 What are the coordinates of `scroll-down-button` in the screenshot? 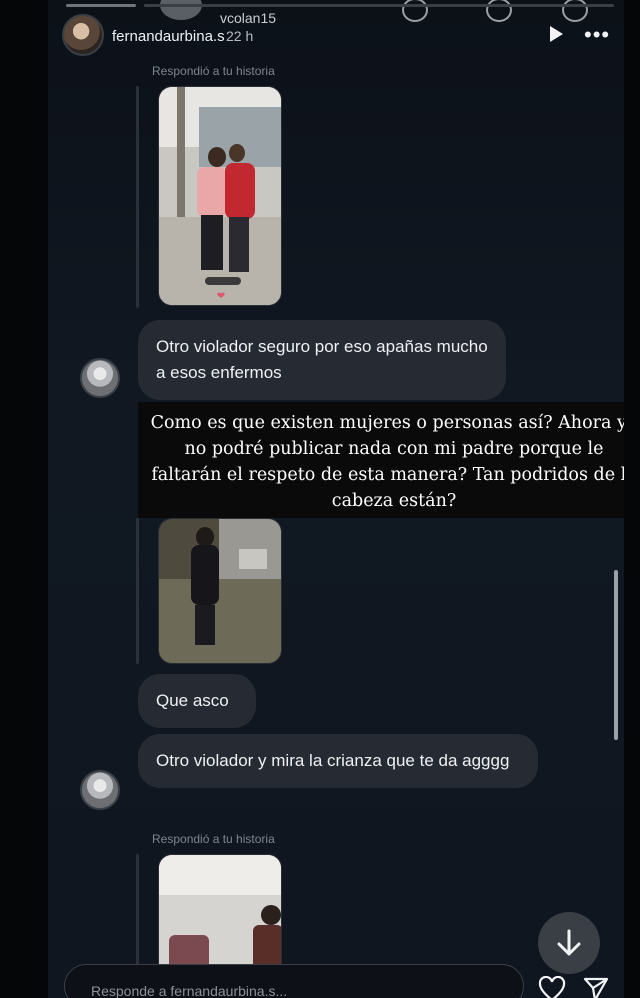 It's located at (569, 943).